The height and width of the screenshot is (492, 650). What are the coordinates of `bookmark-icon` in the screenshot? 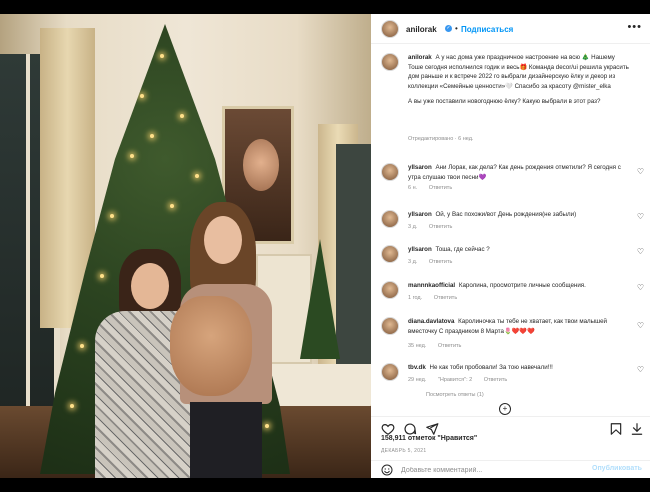 It's located at (616, 429).